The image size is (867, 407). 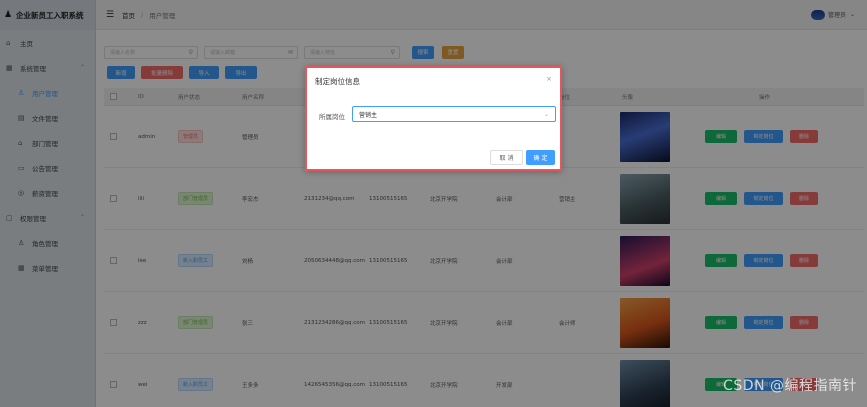 What do you see at coordinates (337, 81) in the screenshot?
I see `dialog-title: 制定岗位信息` at bounding box center [337, 81].